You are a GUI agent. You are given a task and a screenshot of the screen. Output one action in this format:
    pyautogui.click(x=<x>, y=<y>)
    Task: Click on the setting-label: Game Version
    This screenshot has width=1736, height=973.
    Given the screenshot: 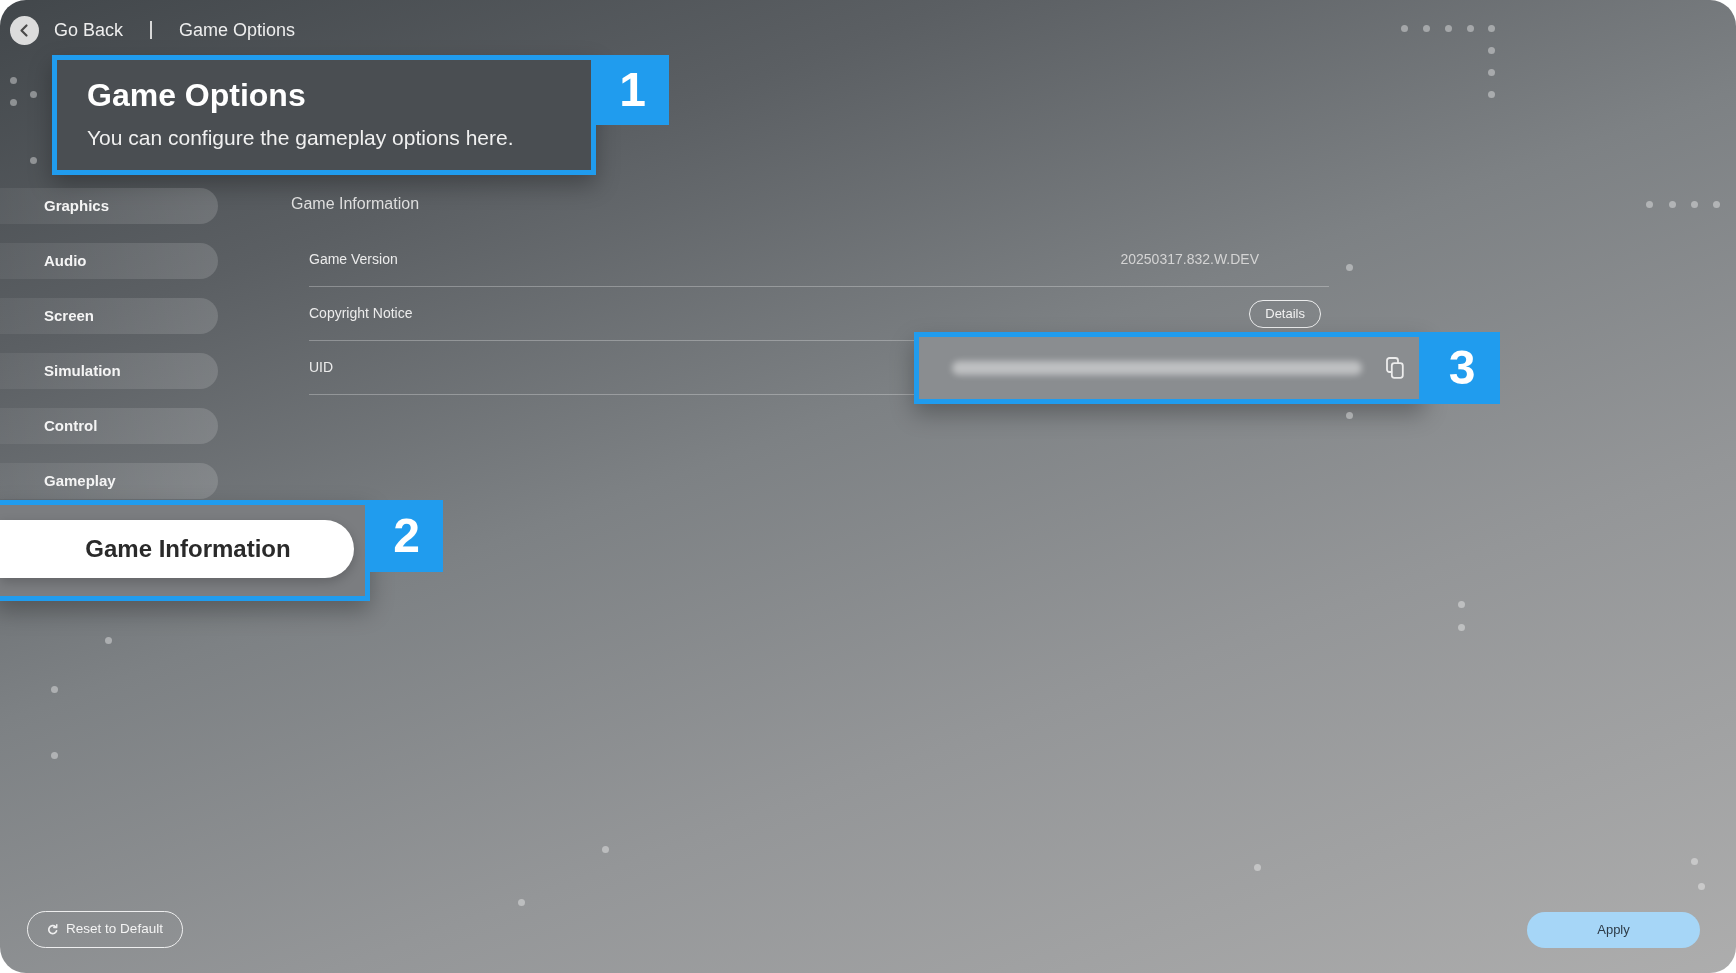 What is the action you would take?
    pyautogui.click(x=353, y=259)
    